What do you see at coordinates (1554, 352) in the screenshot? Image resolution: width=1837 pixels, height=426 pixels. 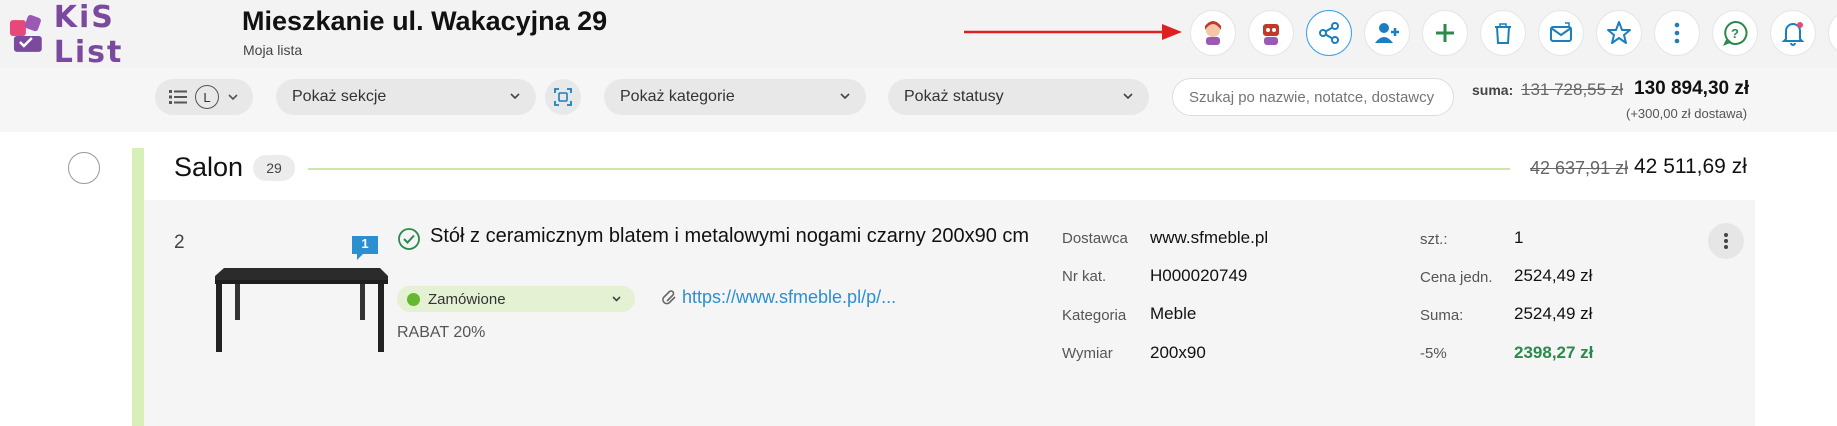 I see `discounted-price: 2398,27 zł` at bounding box center [1554, 352].